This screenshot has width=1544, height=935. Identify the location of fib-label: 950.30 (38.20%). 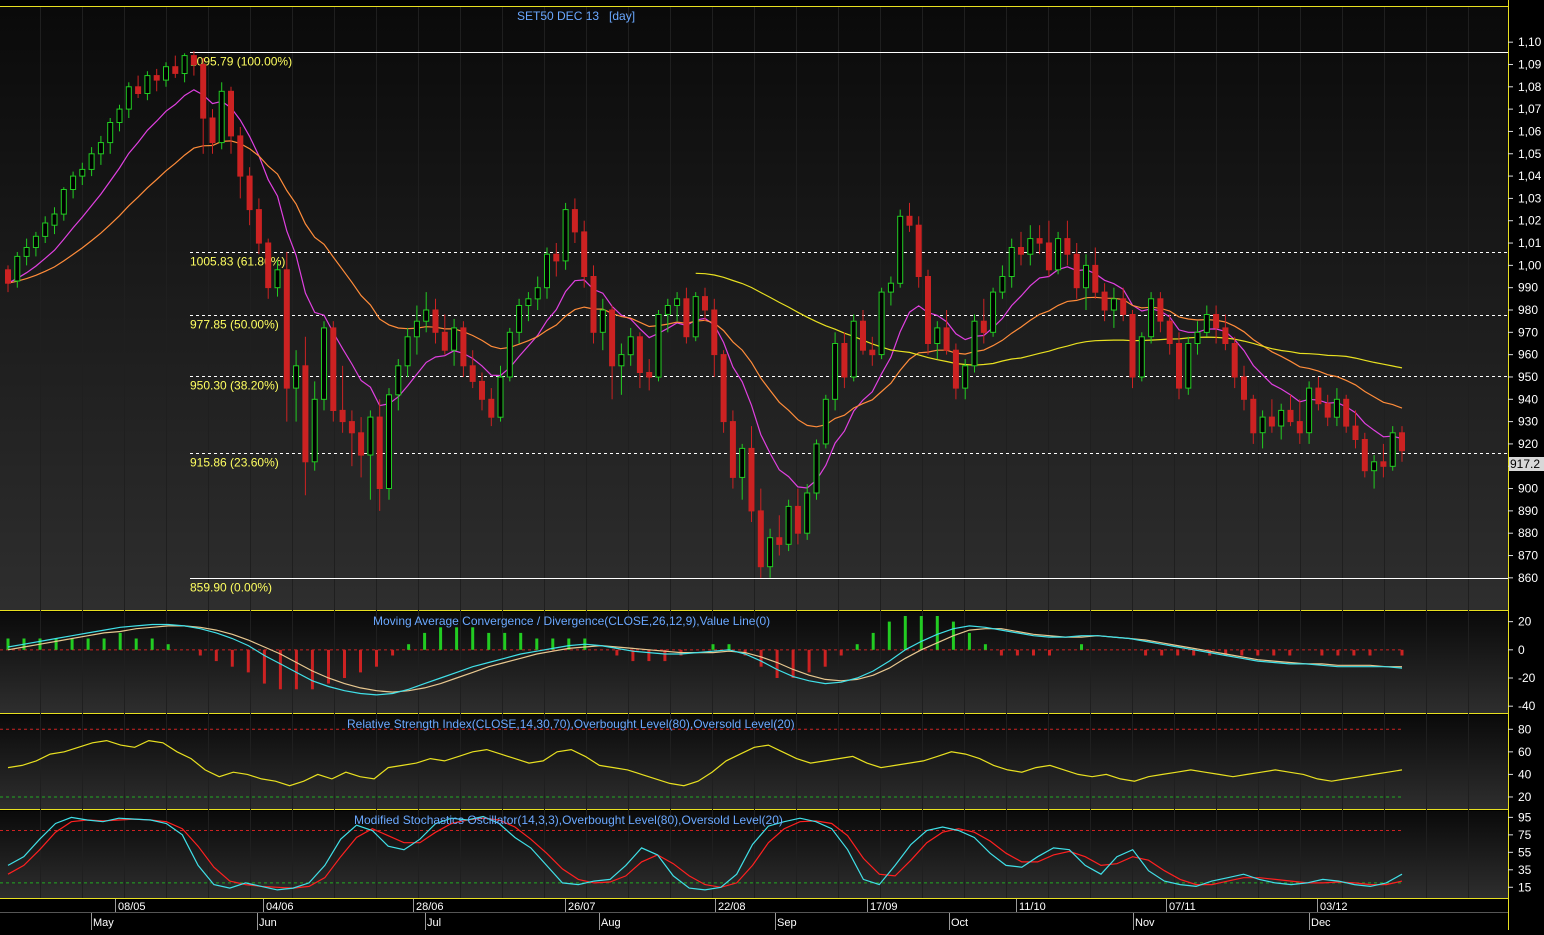
(234, 386).